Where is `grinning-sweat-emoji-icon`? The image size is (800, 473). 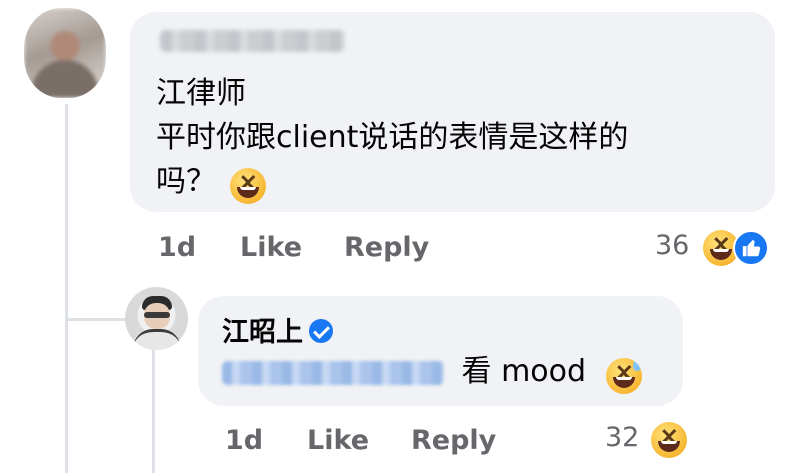
grinning-sweat-emoji-icon is located at coordinates (624, 376).